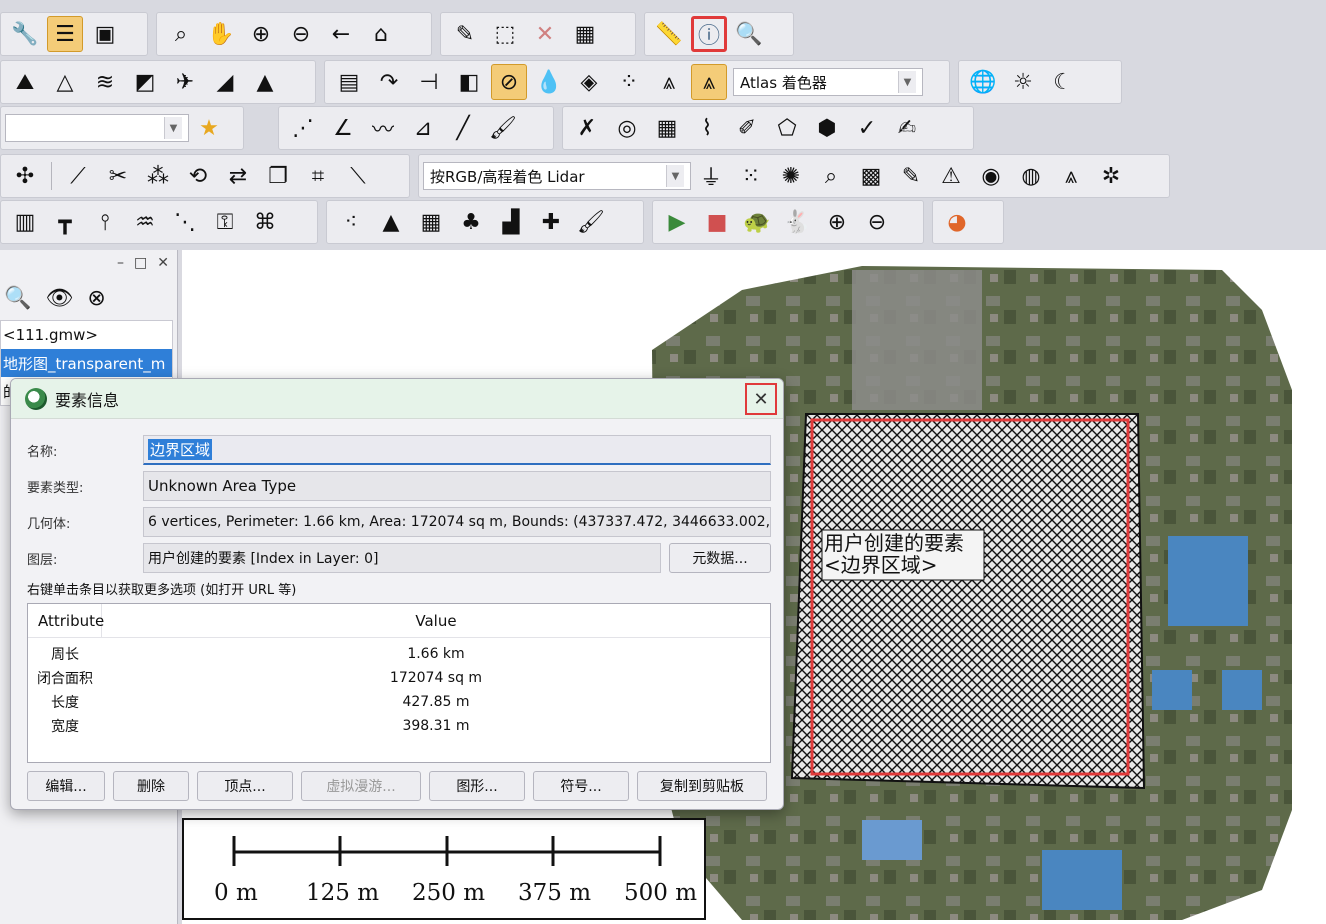 Image resolution: width=1326 pixels, height=924 pixels. I want to click on delete-x-icon: ✕, so click(545, 34).